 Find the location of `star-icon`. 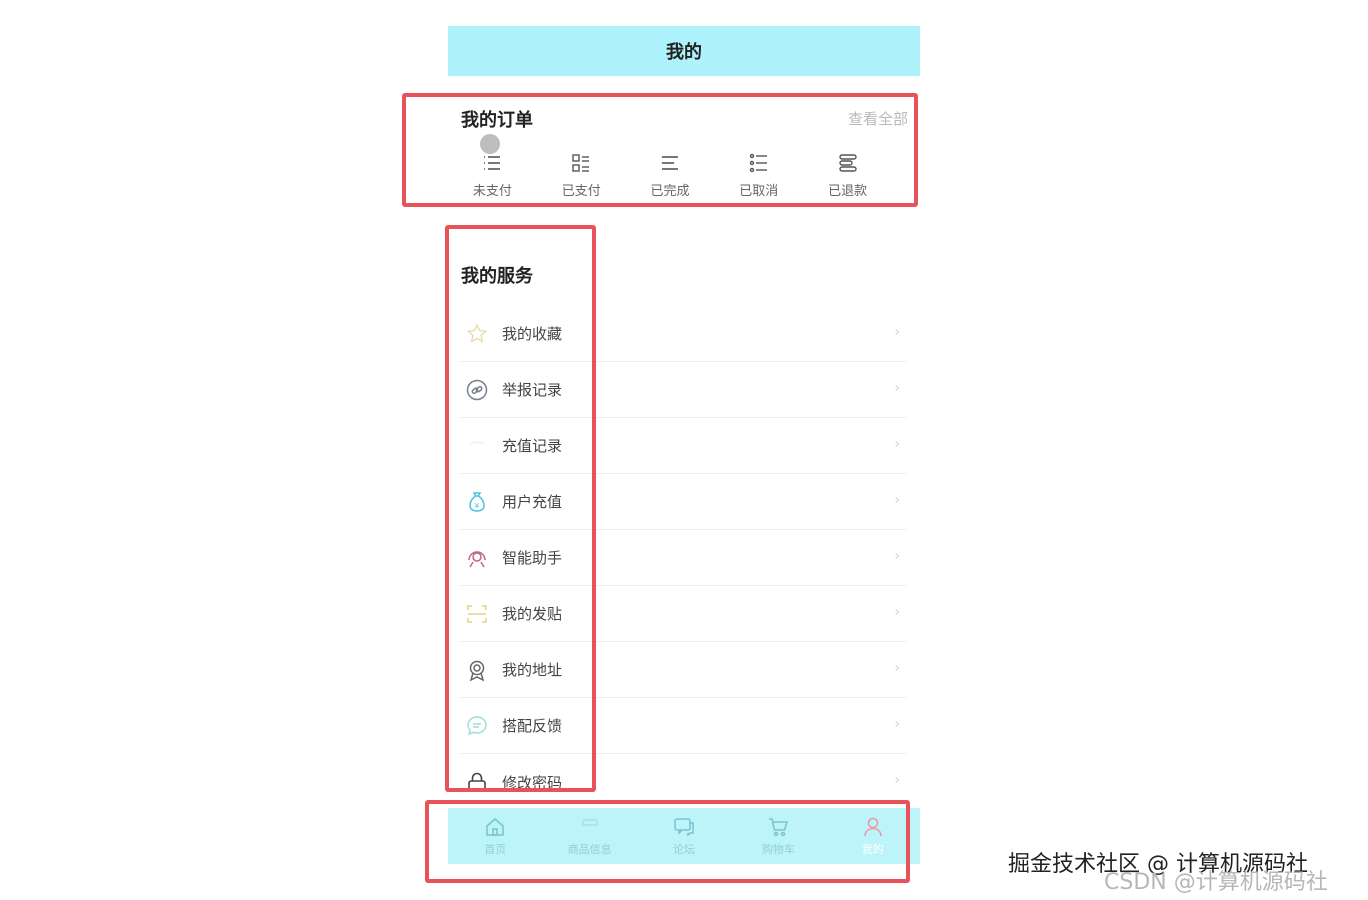

star-icon is located at coordinates (477, 334).